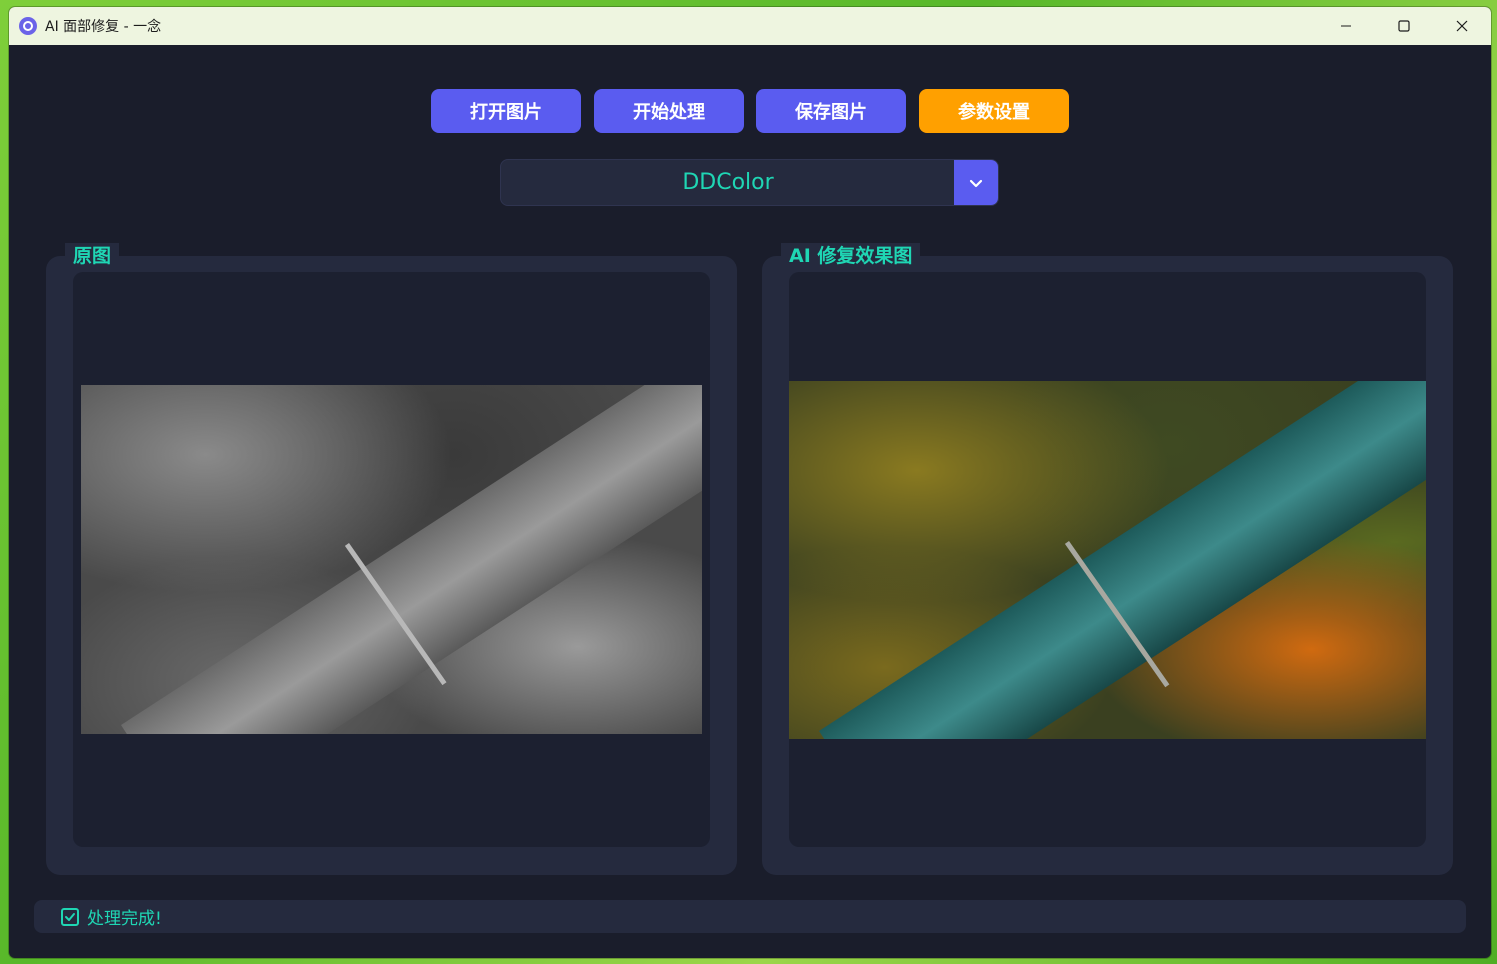 This screenshot has width=1497, height=964. I want to click on model-select-dropdown-button, so click(976, 182).